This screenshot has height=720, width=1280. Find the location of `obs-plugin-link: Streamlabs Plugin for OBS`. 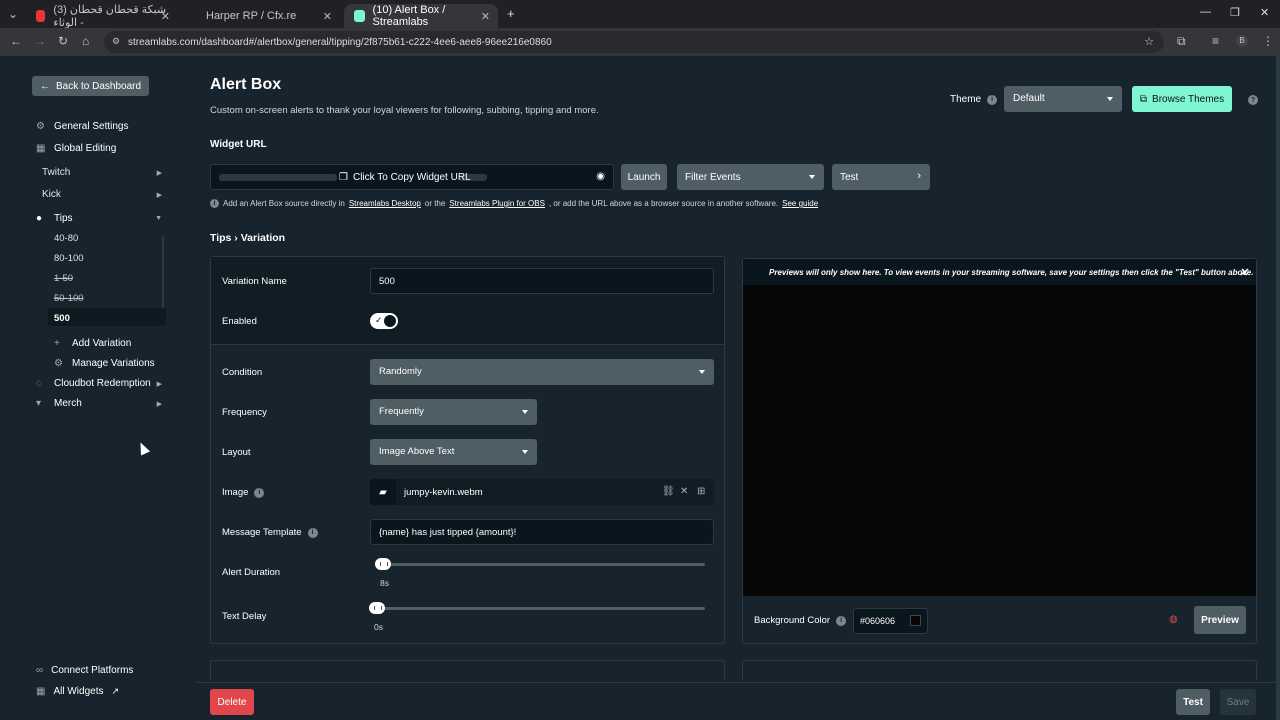

obs-plugin-link: Streamlabs Plugin for OBS is located at coordinates (497, 203).